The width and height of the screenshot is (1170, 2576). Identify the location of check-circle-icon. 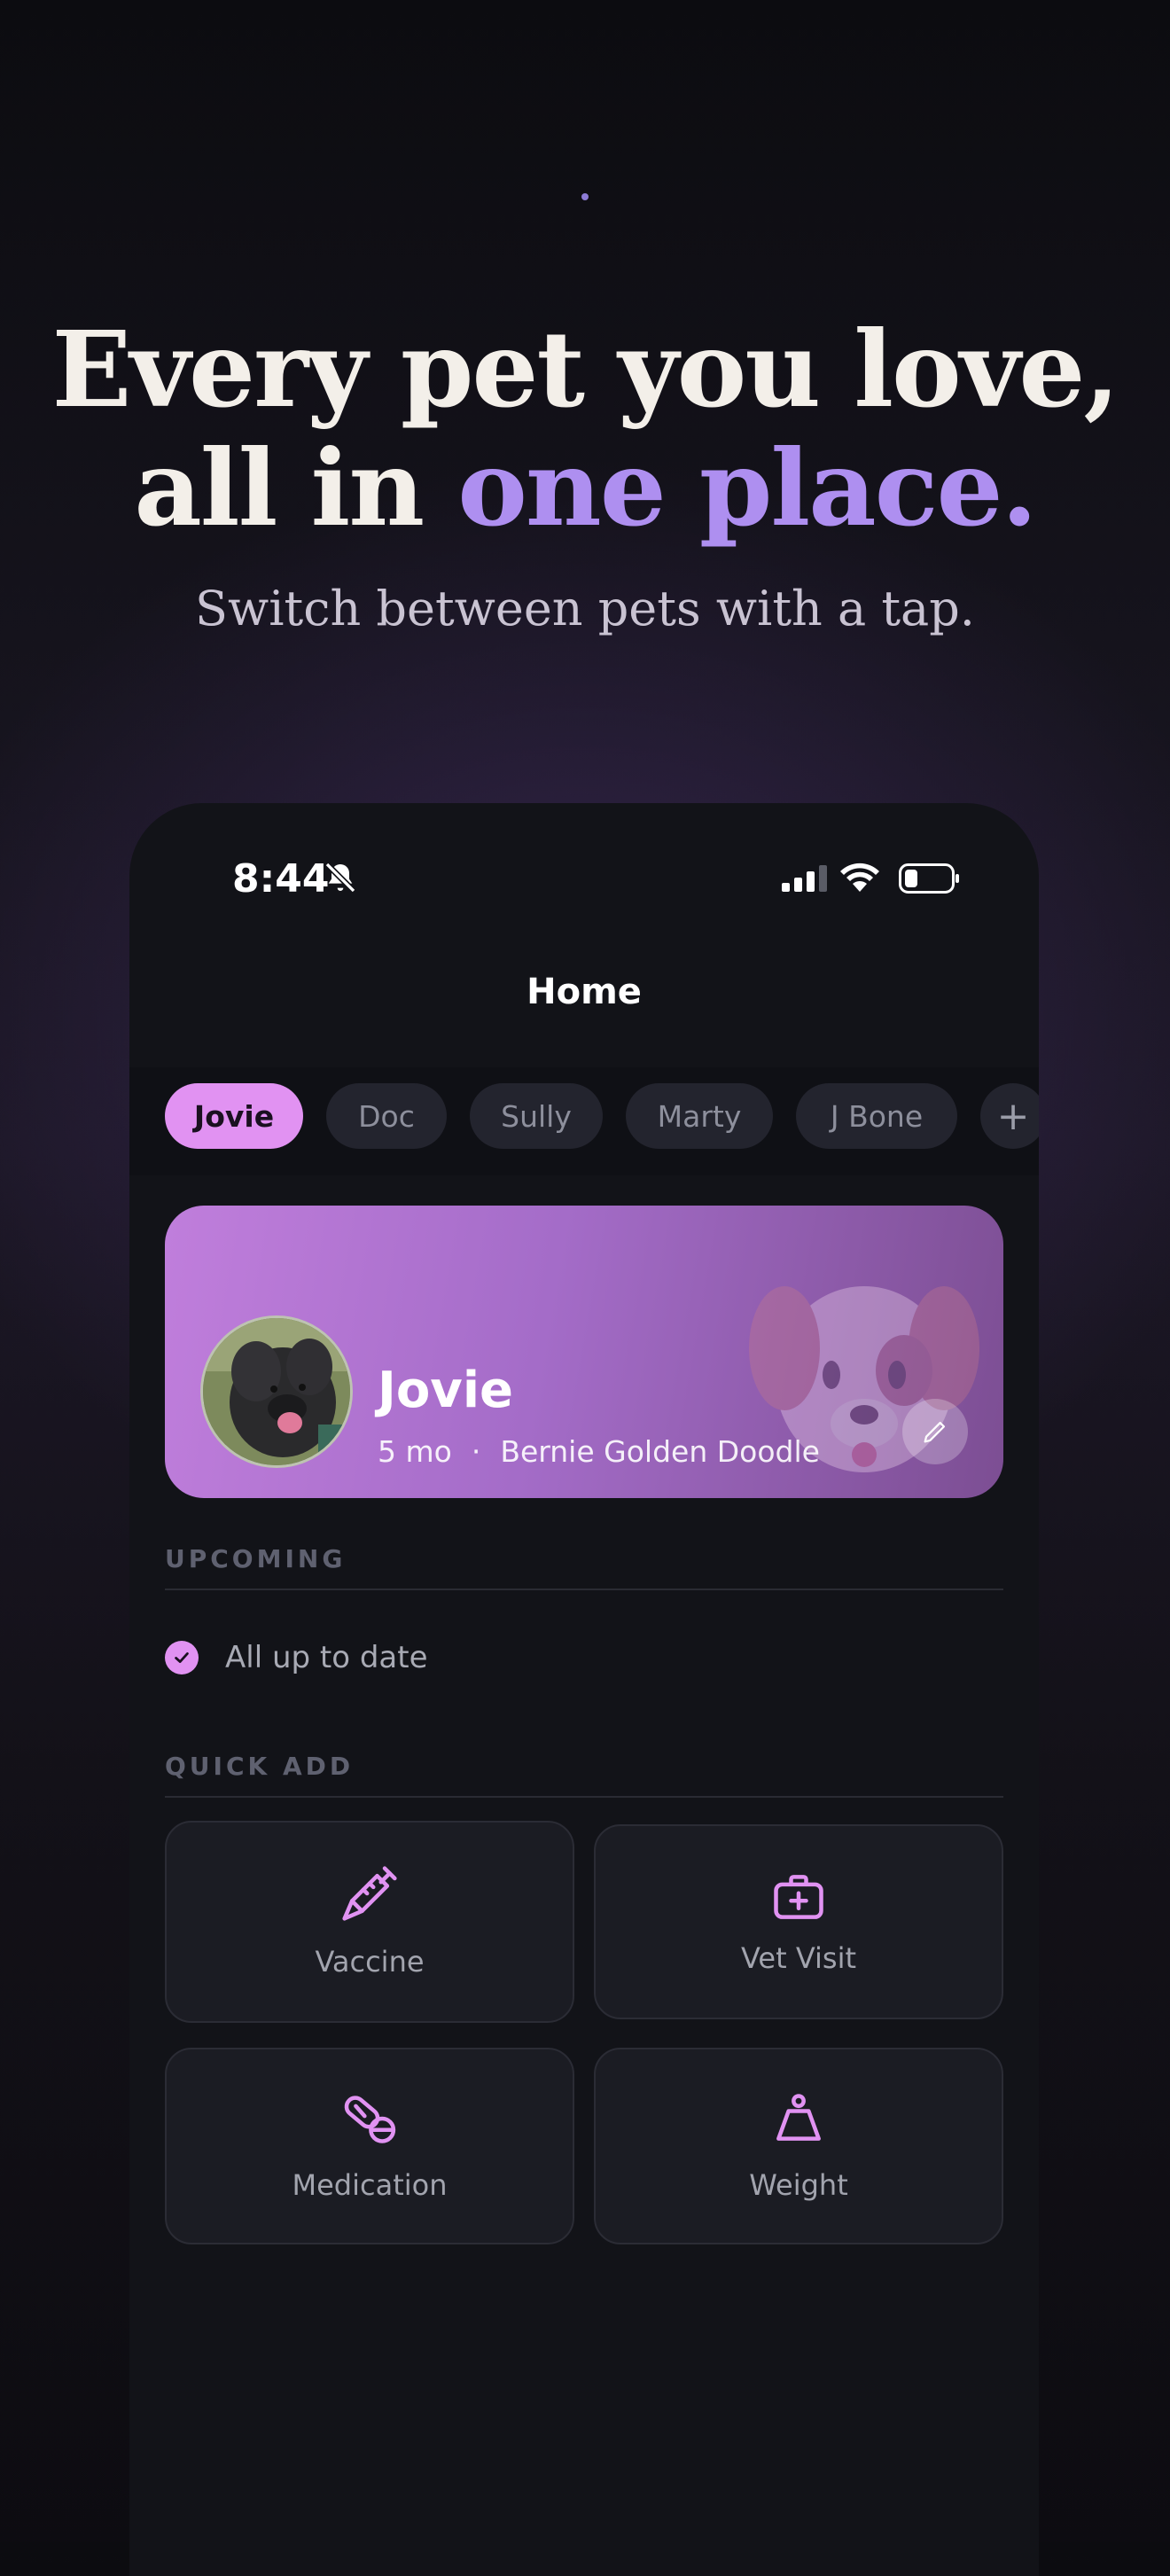
(182, 1657).